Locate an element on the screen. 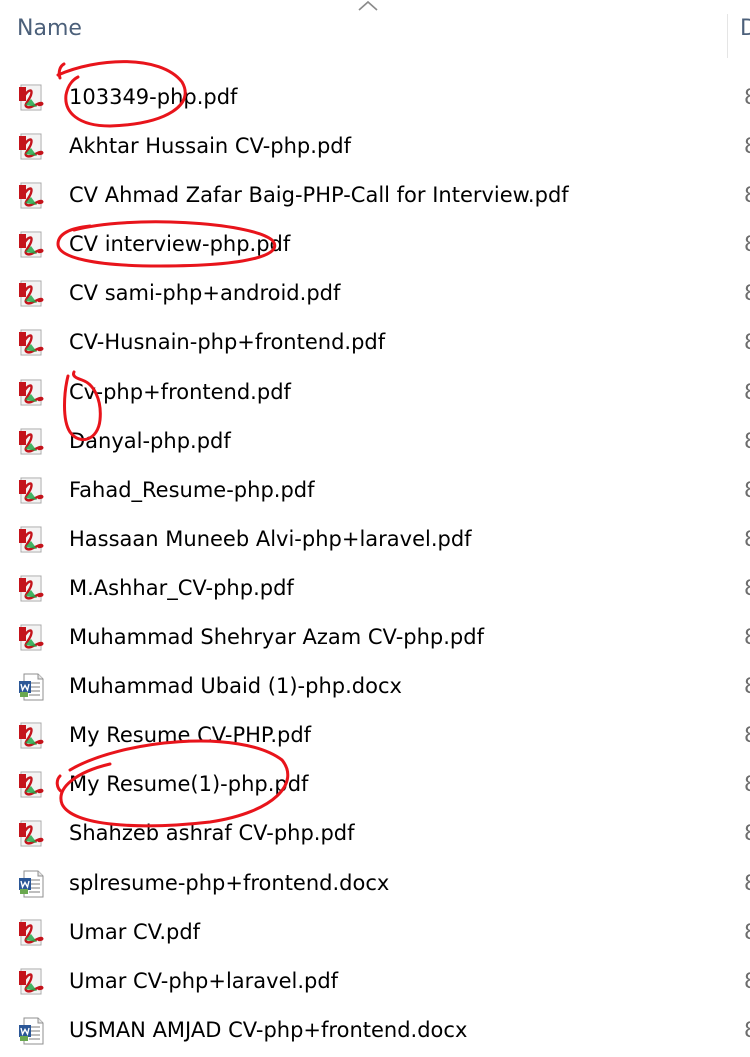 This screenshot has width=750, height=1057. file-name: Shahzeb ashraf CV-php.pdf is located at coordinates (212, 833).